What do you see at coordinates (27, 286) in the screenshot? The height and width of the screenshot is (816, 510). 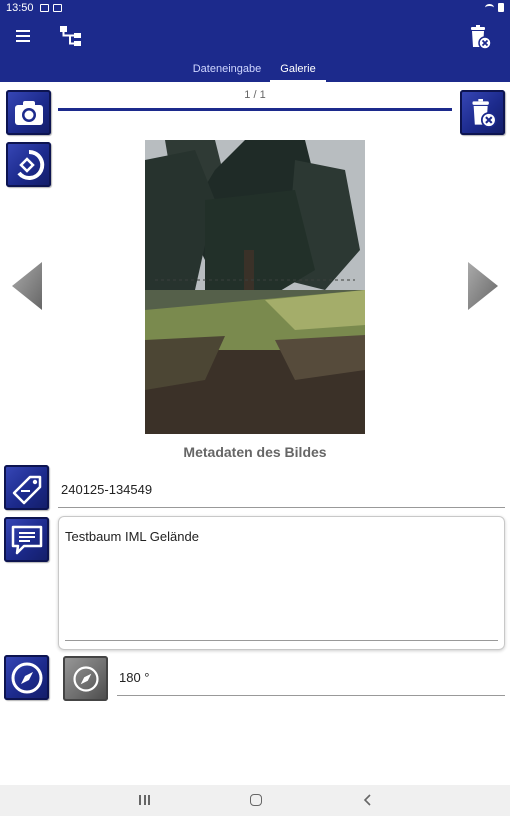 I see `prev-arrow-icon` at bounding box center [27, 286].